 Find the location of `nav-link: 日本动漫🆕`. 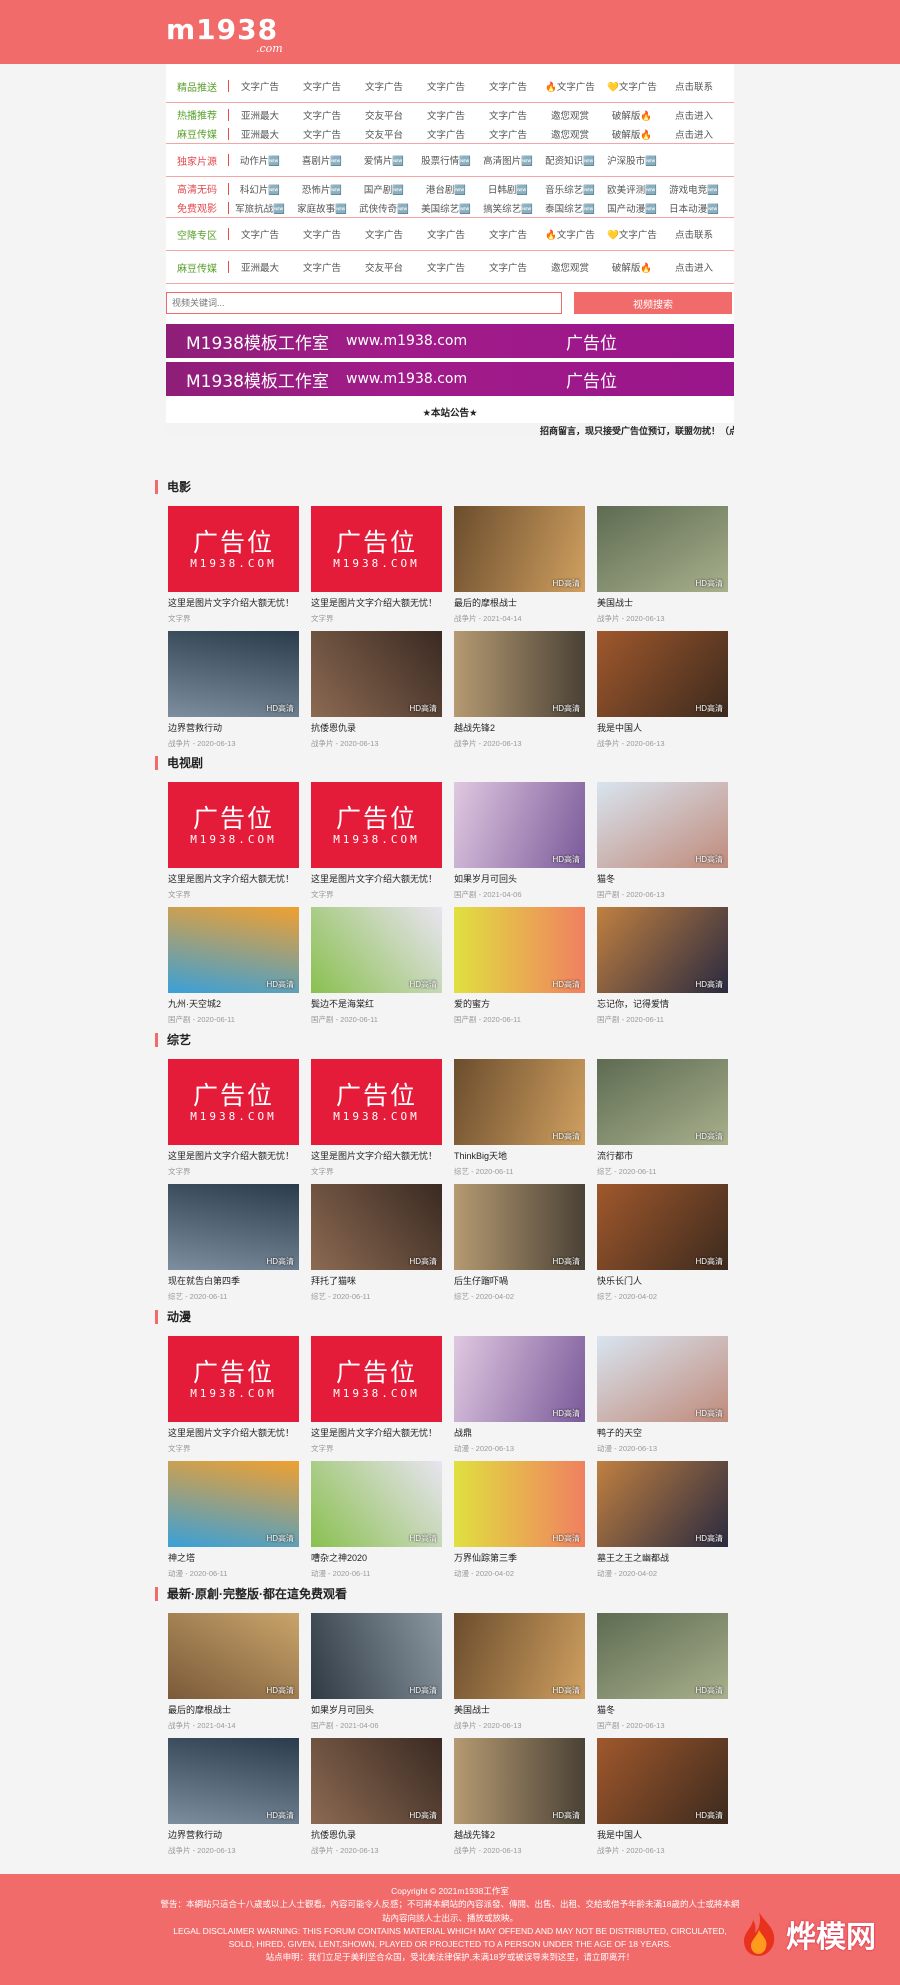

nav-link: 日本动漫🆕 is located at coordinates (694, 208).